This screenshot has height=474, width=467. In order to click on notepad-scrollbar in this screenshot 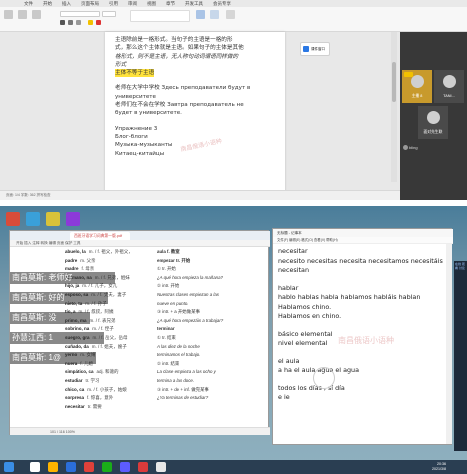, I will do `click(449, 344)`.